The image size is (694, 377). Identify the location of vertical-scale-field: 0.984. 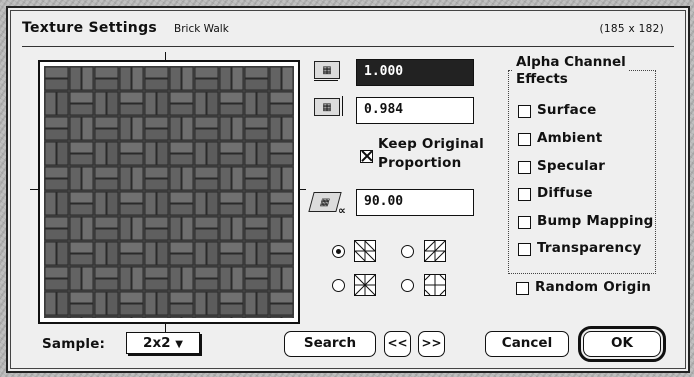
(415, 110).